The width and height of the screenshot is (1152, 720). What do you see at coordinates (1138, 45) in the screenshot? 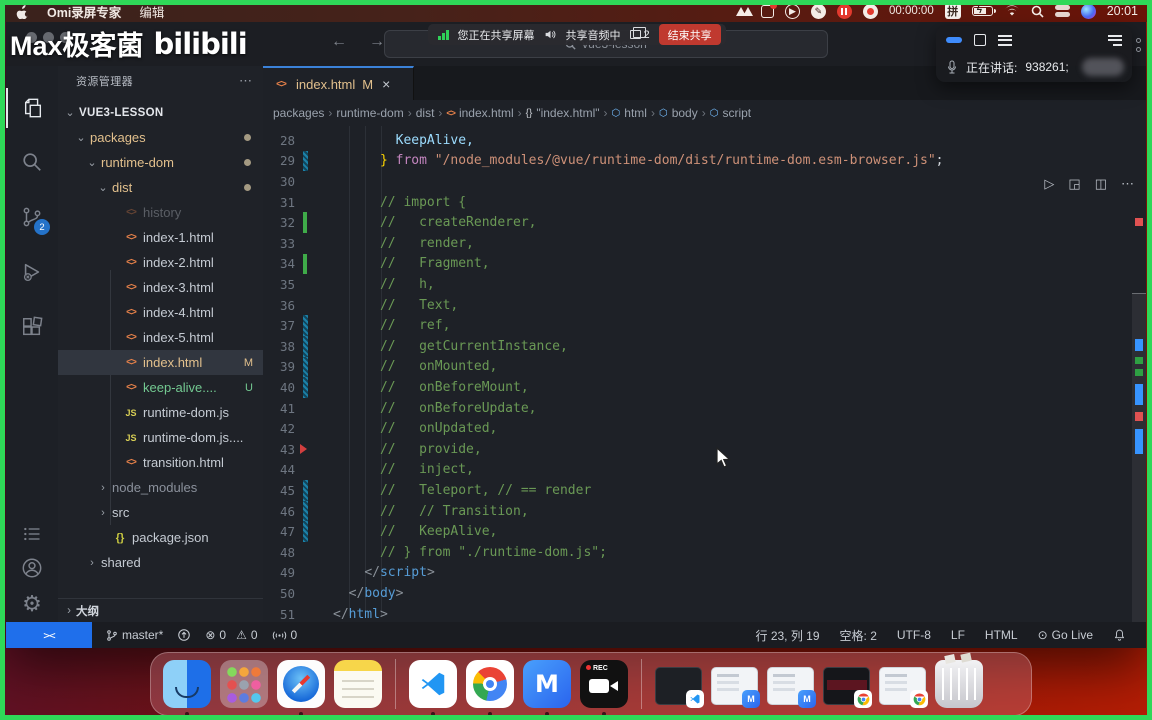
I see `layout-control-dots` at bounding box center [1138, 45].